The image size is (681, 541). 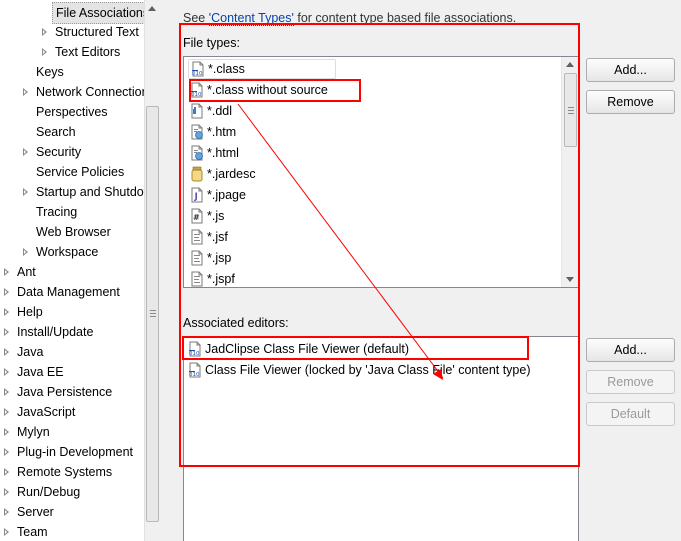 What do you see at coordinates (72, 172) in the screenshot?
I see `tree-item: Service Policies` at bounding box center [72, 172].